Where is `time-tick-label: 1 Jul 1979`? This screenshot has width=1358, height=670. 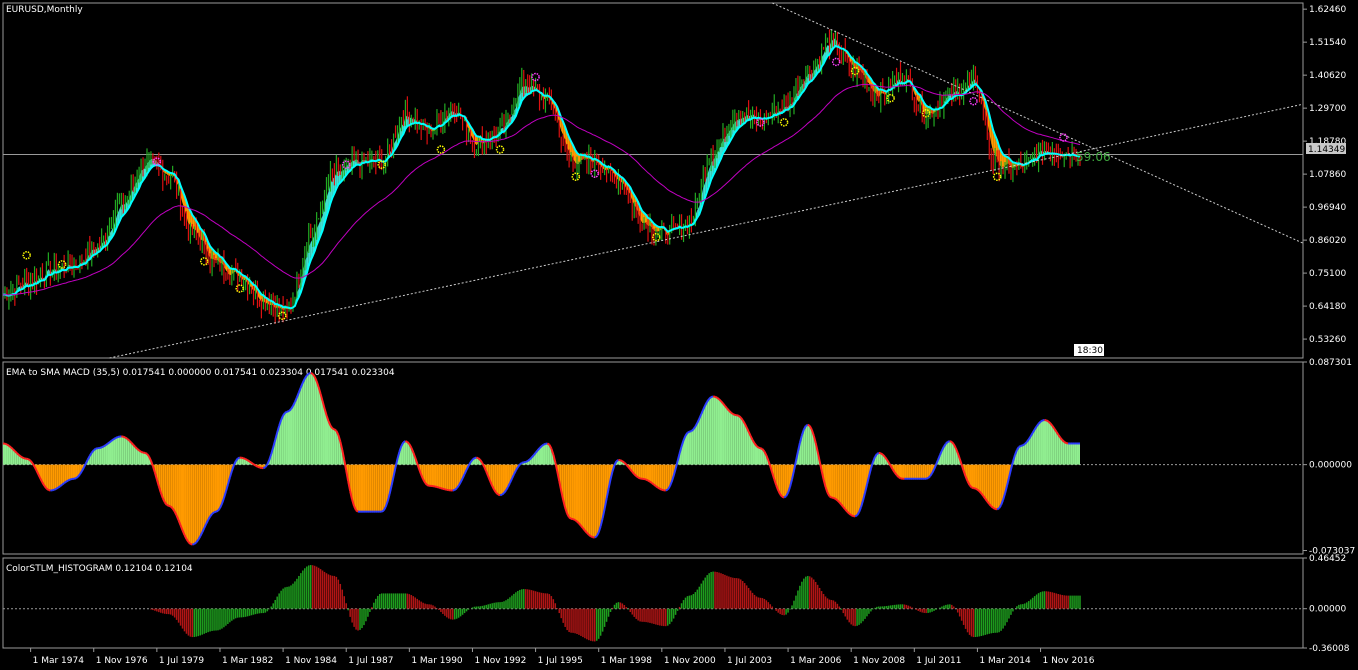 time-tick-label: 1 Jul 1979 is located at coordinates (181, 661).